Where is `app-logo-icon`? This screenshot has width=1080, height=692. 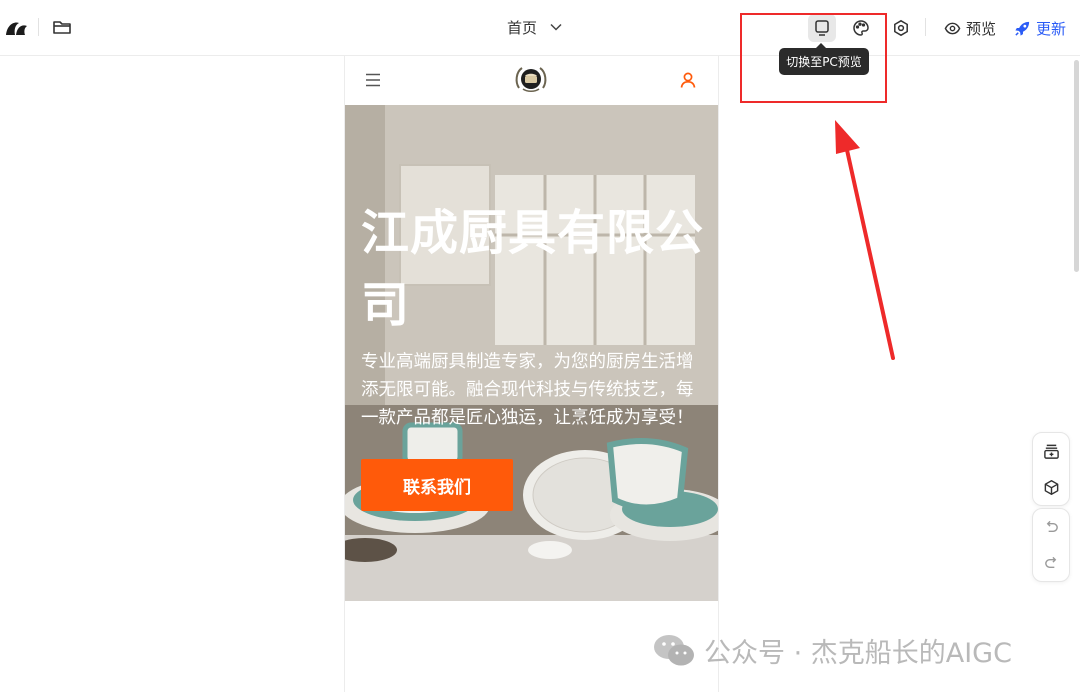
app-logo-icon is located at coordinates (17, 27).